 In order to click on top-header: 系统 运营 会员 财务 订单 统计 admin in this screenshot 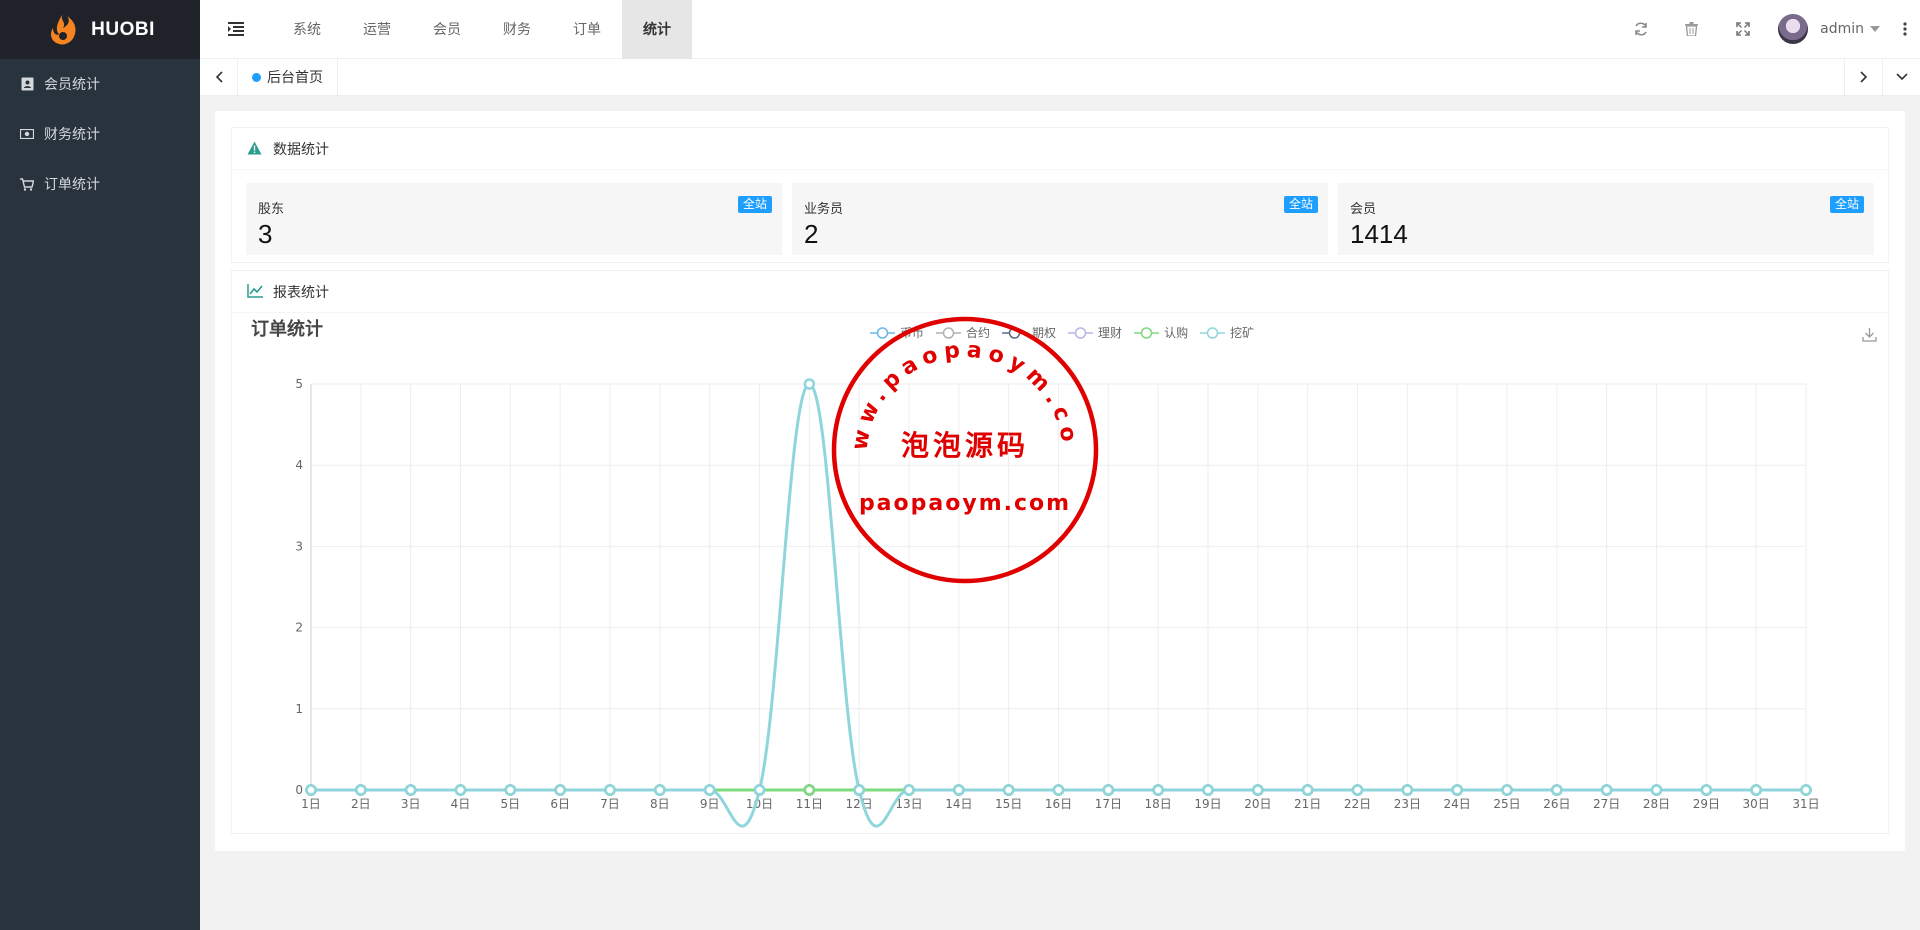, I will do `click(1060, 29)`.